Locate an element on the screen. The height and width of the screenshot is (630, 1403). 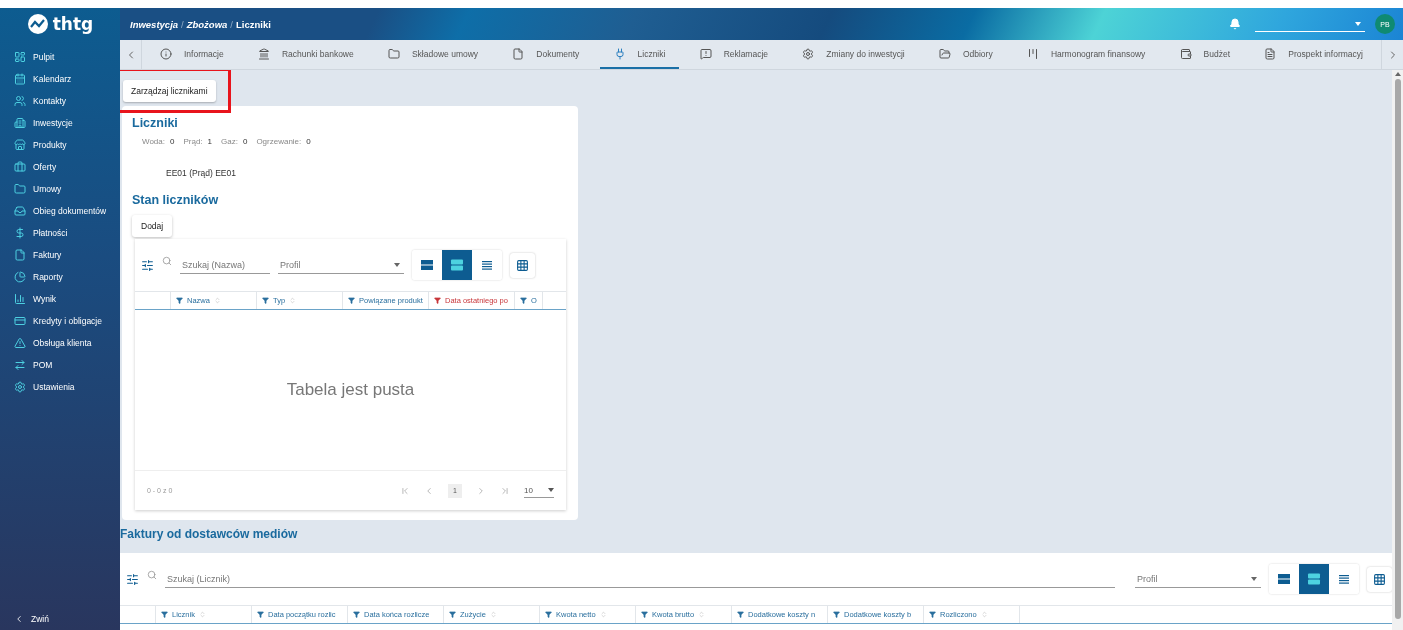
tab: Informacje is located at coordinates (192, 54).